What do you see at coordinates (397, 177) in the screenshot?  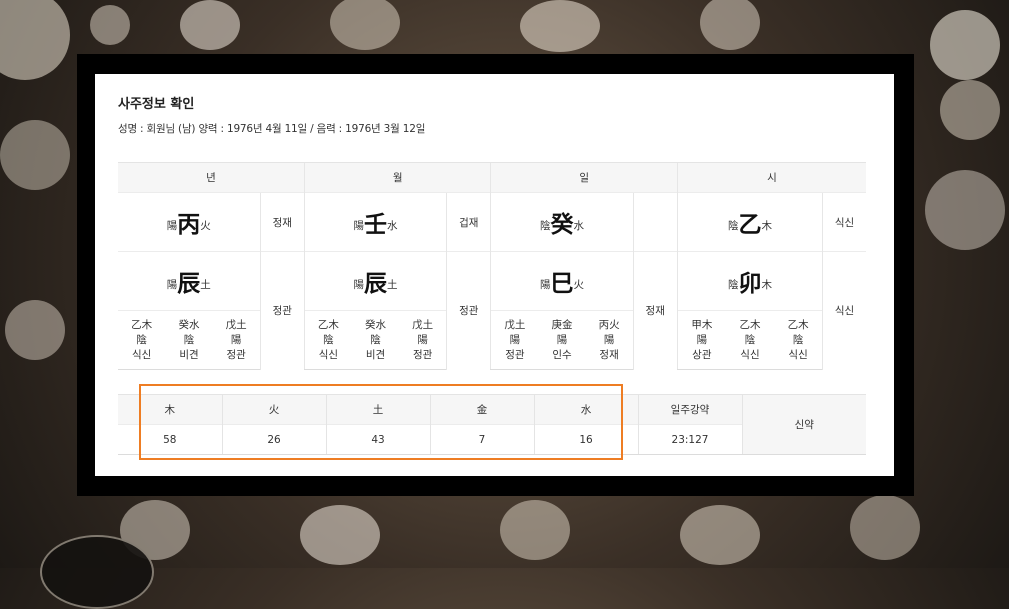 I see `pillar-header: 월` at bounding box center [397, 177].